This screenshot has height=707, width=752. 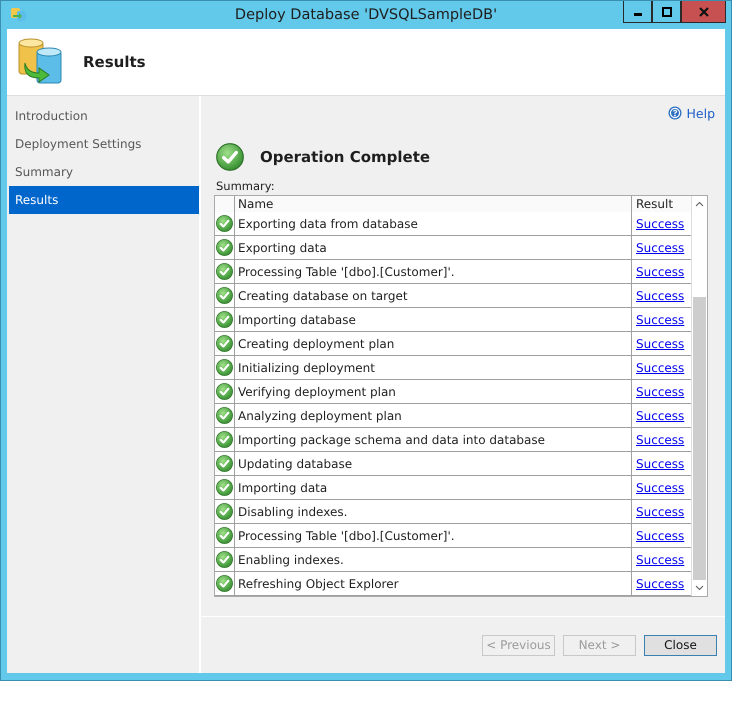 I want to click on table-cell: Importing data, so click(x=433, y=488).